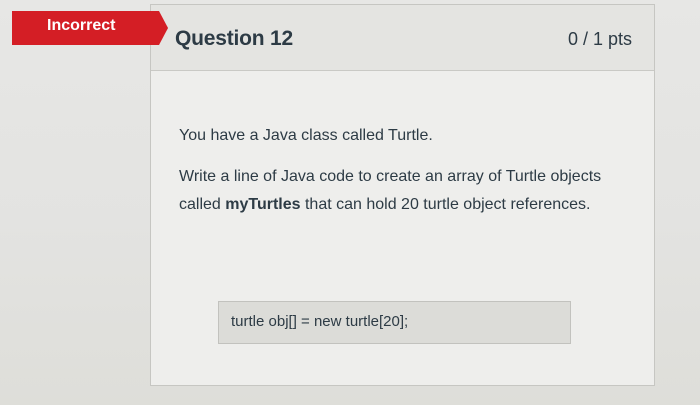  I want to click on question-header: Question 12 0 / 1 pts, so click(402, 38).